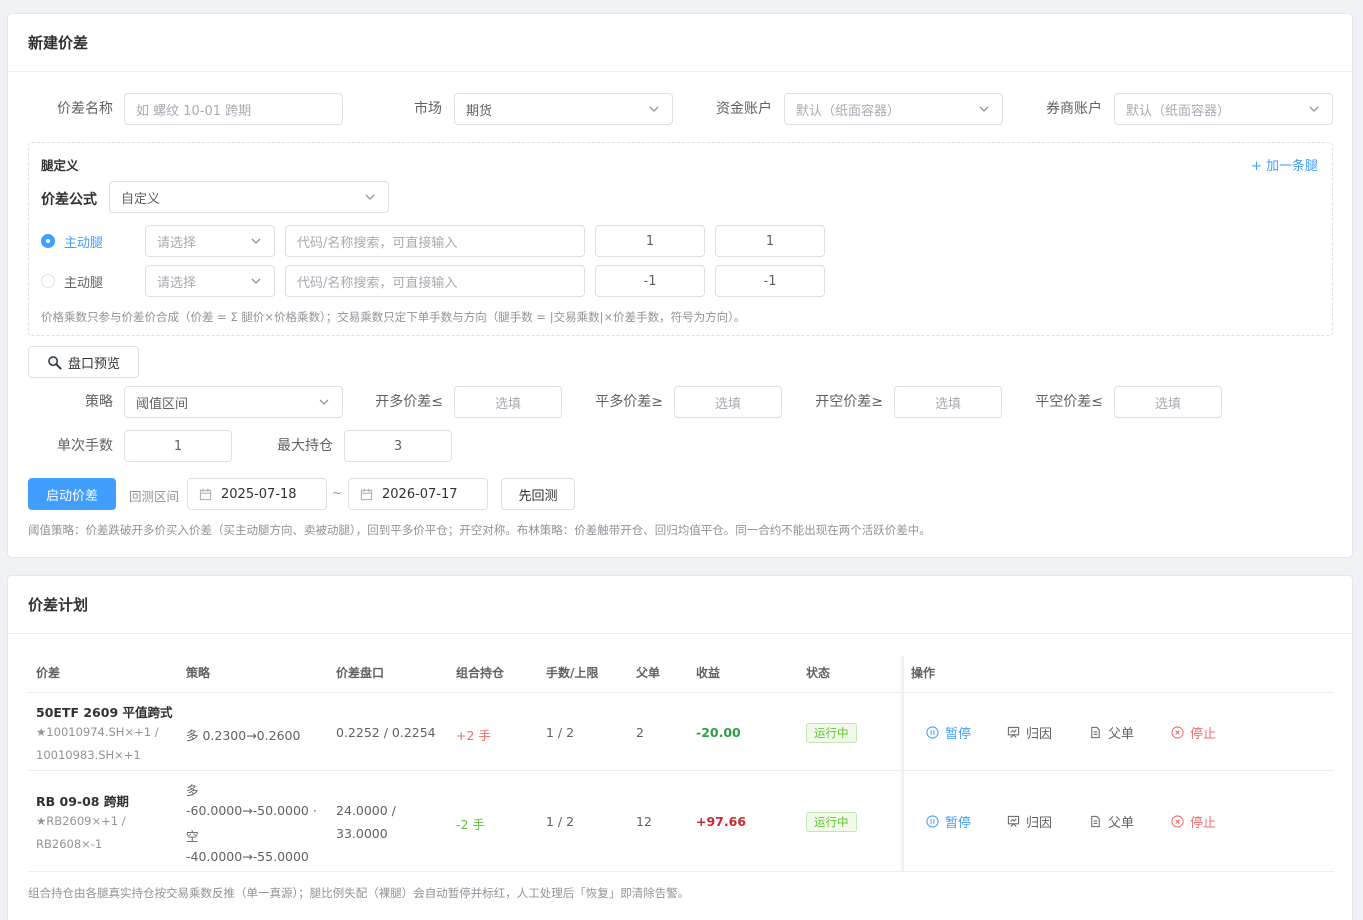  Describe the element at coordinates (198, 673) in the screenshot. I see `col-strategy: 策略` at that location.